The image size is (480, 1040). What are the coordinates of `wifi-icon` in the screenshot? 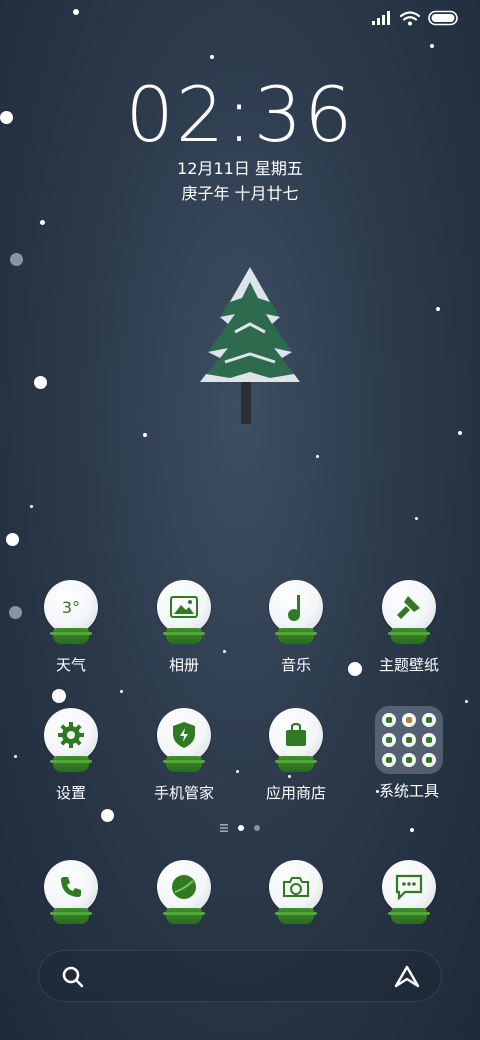 It's located at (410, 17).